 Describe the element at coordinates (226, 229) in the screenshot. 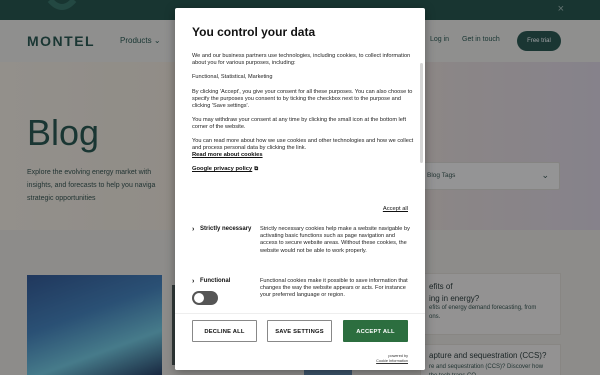

I see `category-name: Strictly necessary` at that location.